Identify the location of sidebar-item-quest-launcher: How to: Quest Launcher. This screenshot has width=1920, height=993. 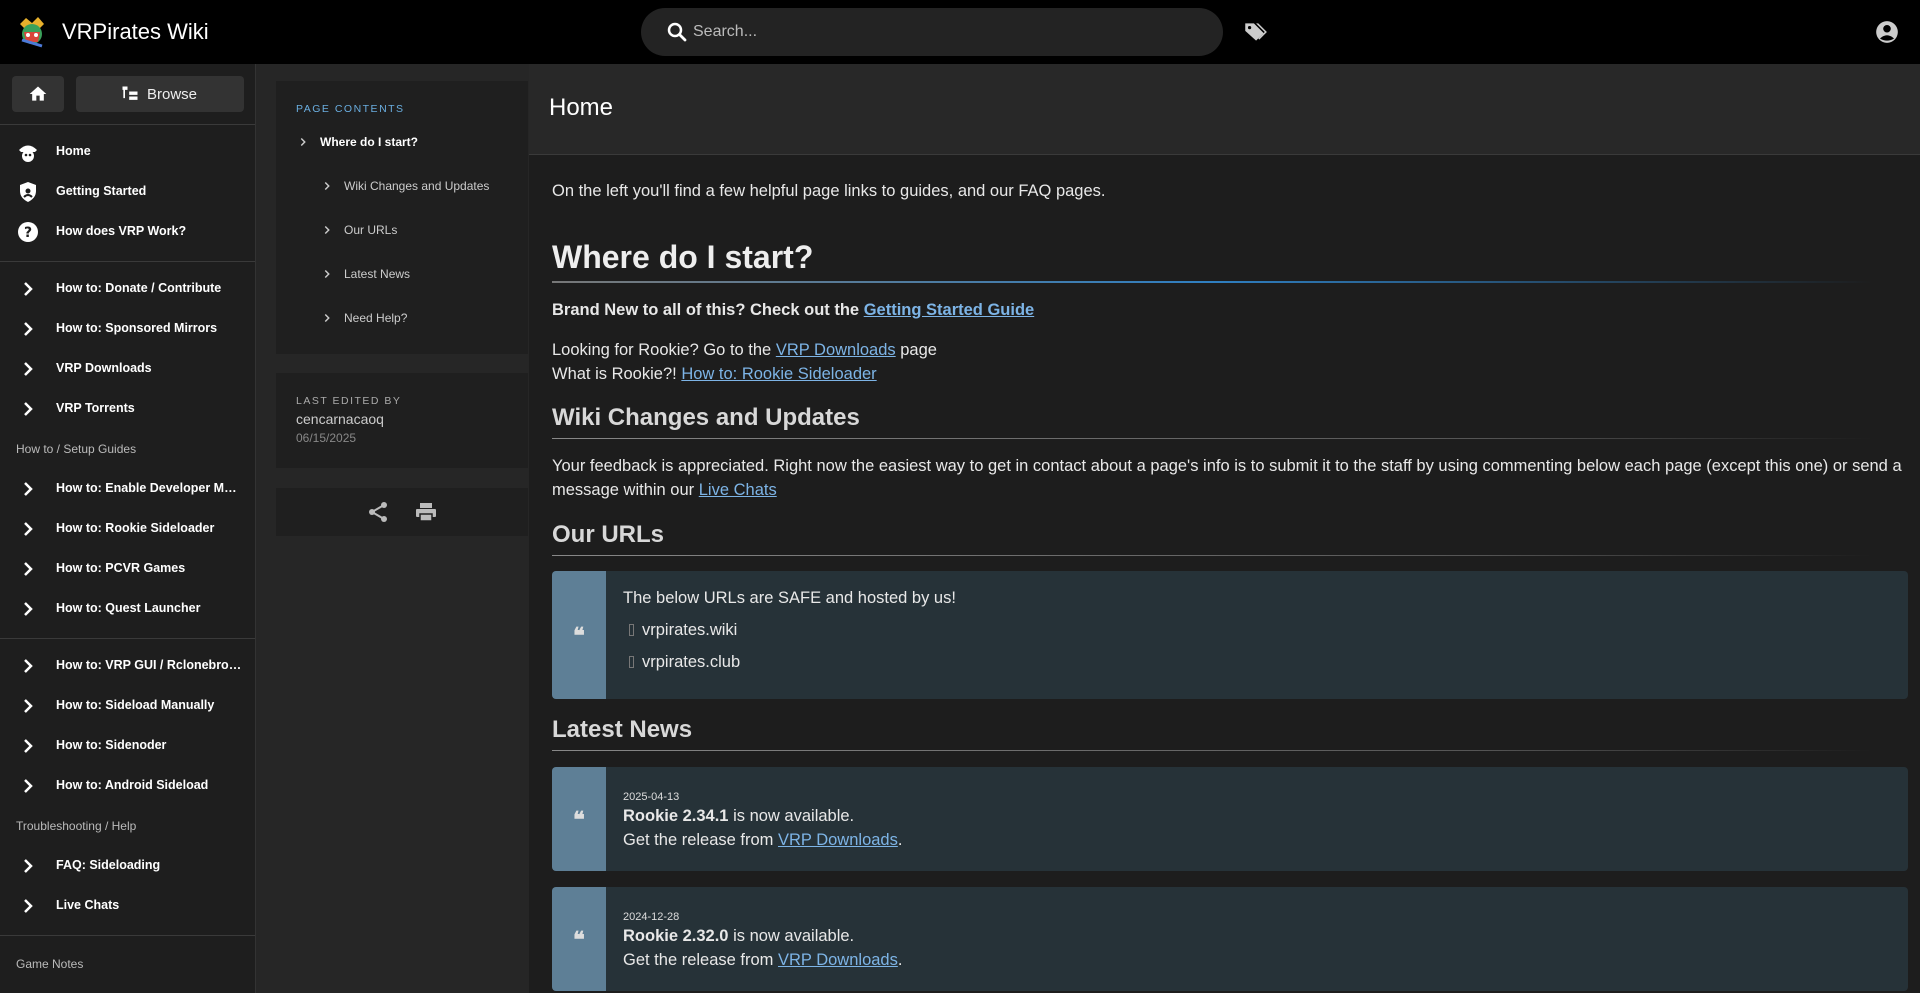
(127, 609).